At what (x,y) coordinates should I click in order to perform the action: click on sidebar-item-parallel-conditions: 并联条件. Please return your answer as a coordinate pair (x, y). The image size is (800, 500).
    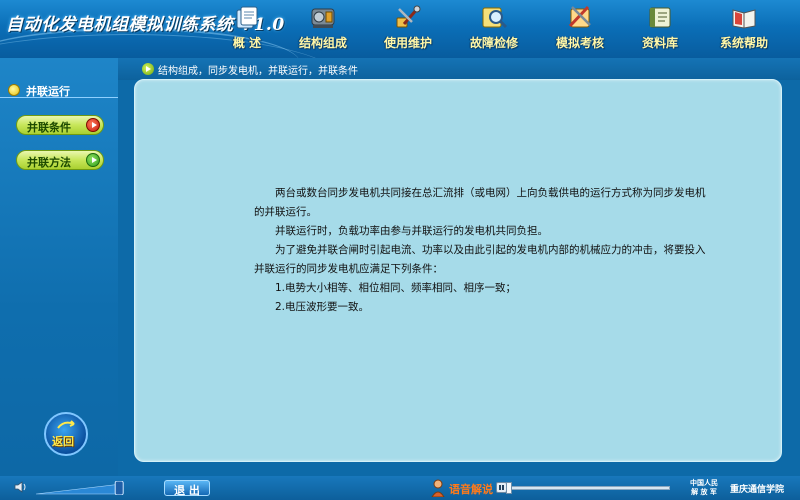
    Looking at the image, I should click on (60, 125).